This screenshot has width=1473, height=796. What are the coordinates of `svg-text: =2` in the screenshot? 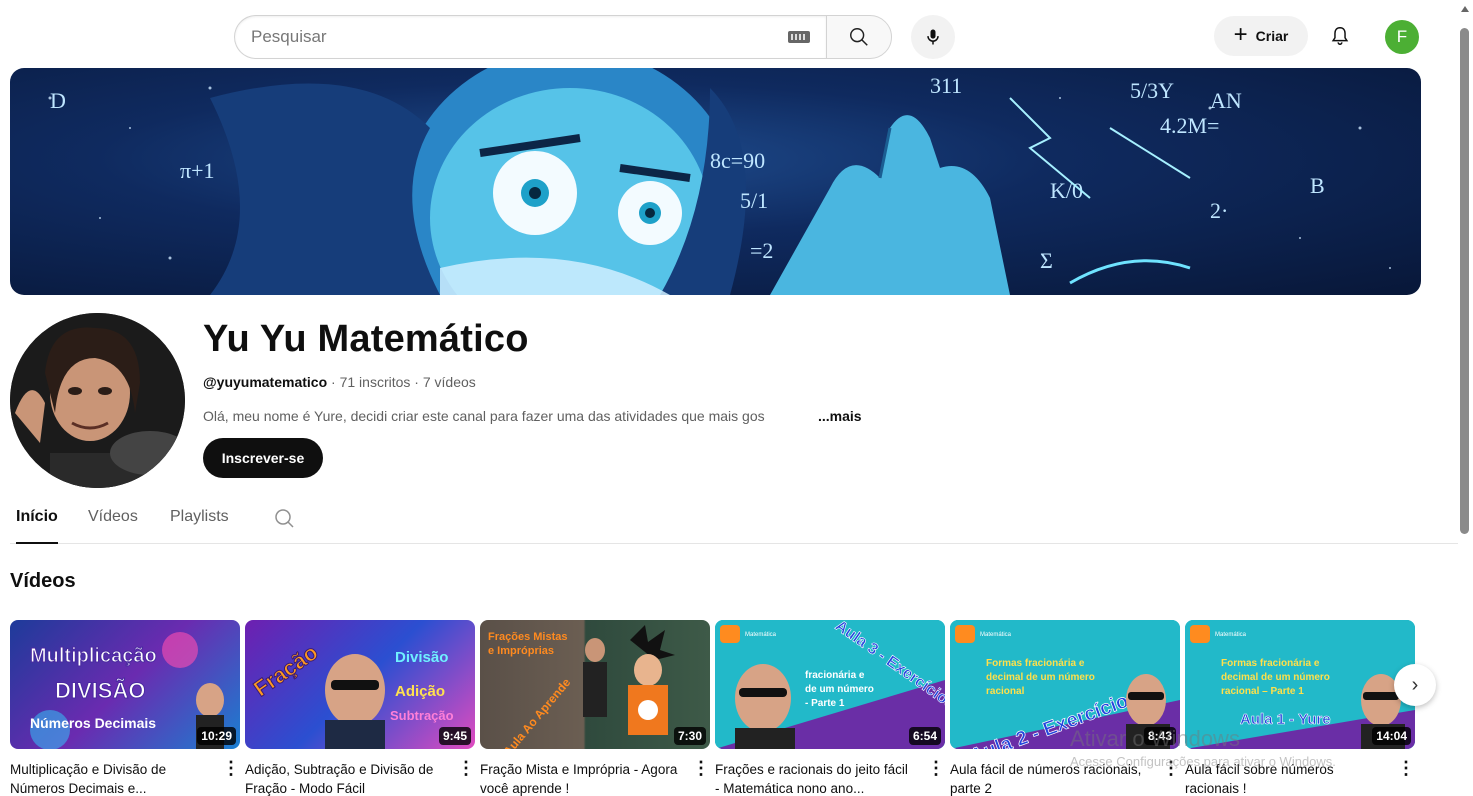 It's located at (761, 250).